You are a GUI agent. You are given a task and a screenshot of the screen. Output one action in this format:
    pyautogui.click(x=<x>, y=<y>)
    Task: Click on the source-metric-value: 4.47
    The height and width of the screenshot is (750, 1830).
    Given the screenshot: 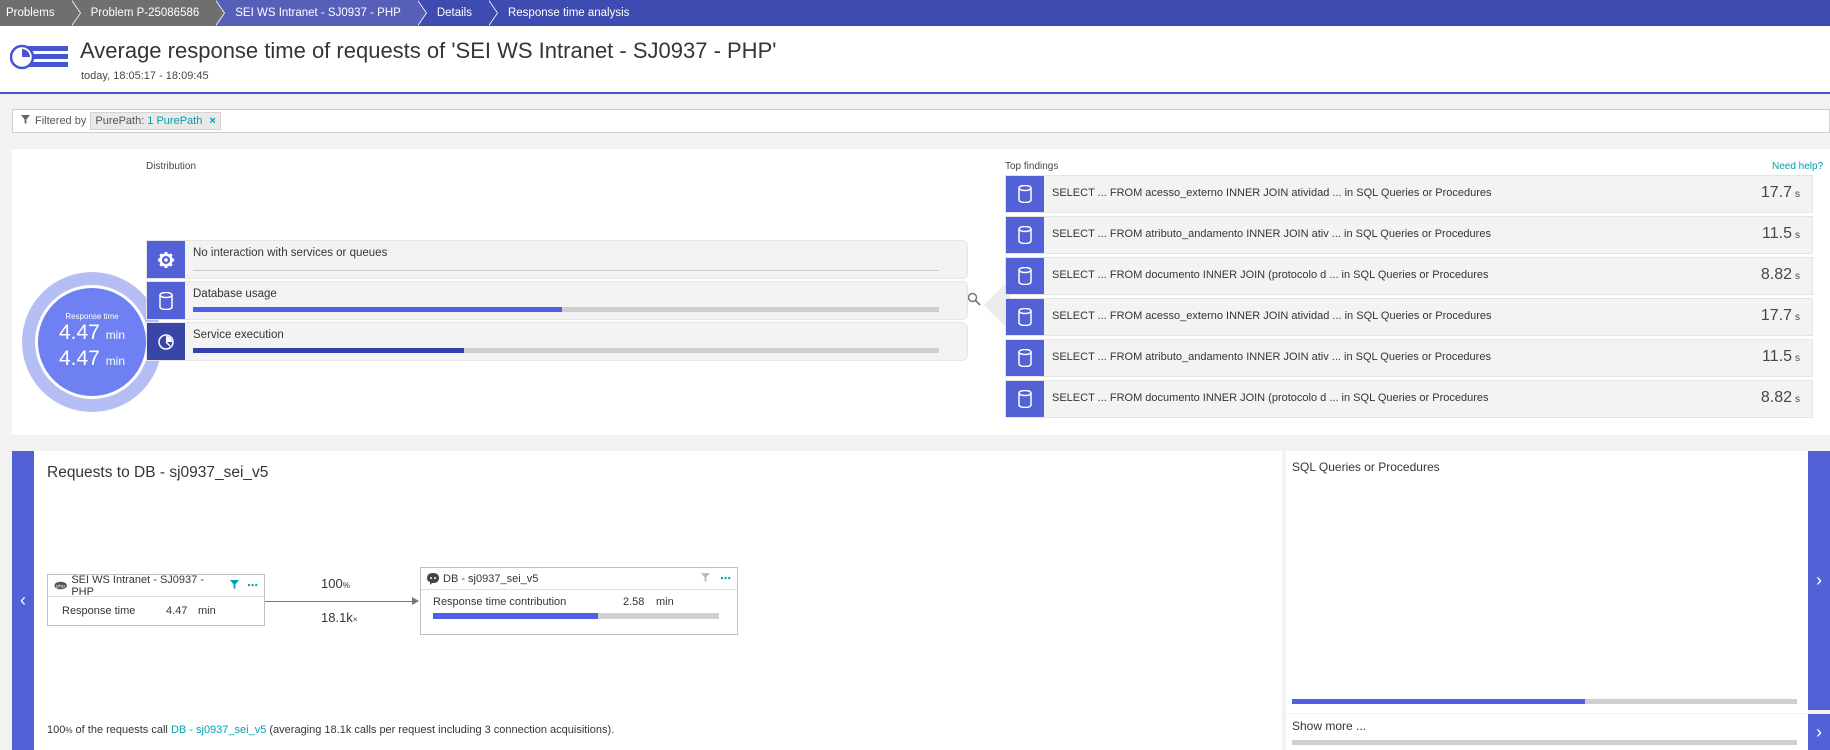 What is the action you would take?
    pyautogui.click(x=177, y=611)
    